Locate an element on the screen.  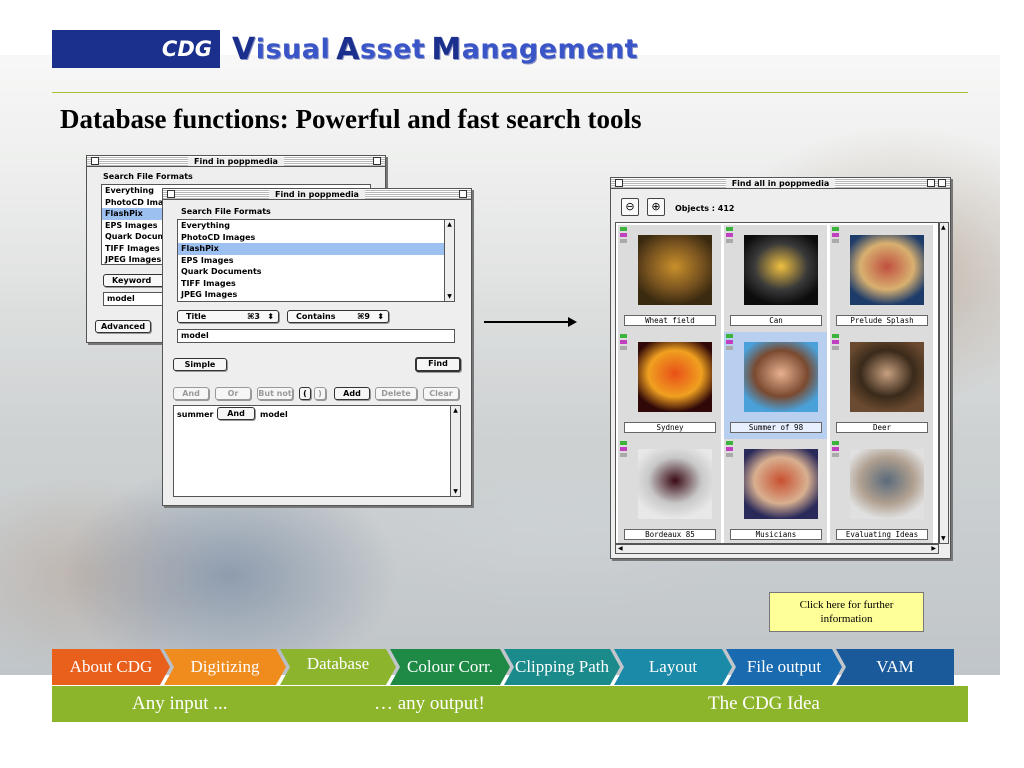
bottom-right-text: The CDG Idea is located at coordinates (764, 704).